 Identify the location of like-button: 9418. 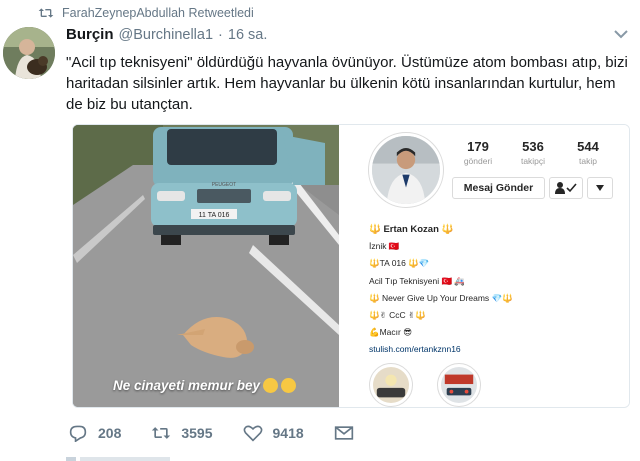
(273, 433).